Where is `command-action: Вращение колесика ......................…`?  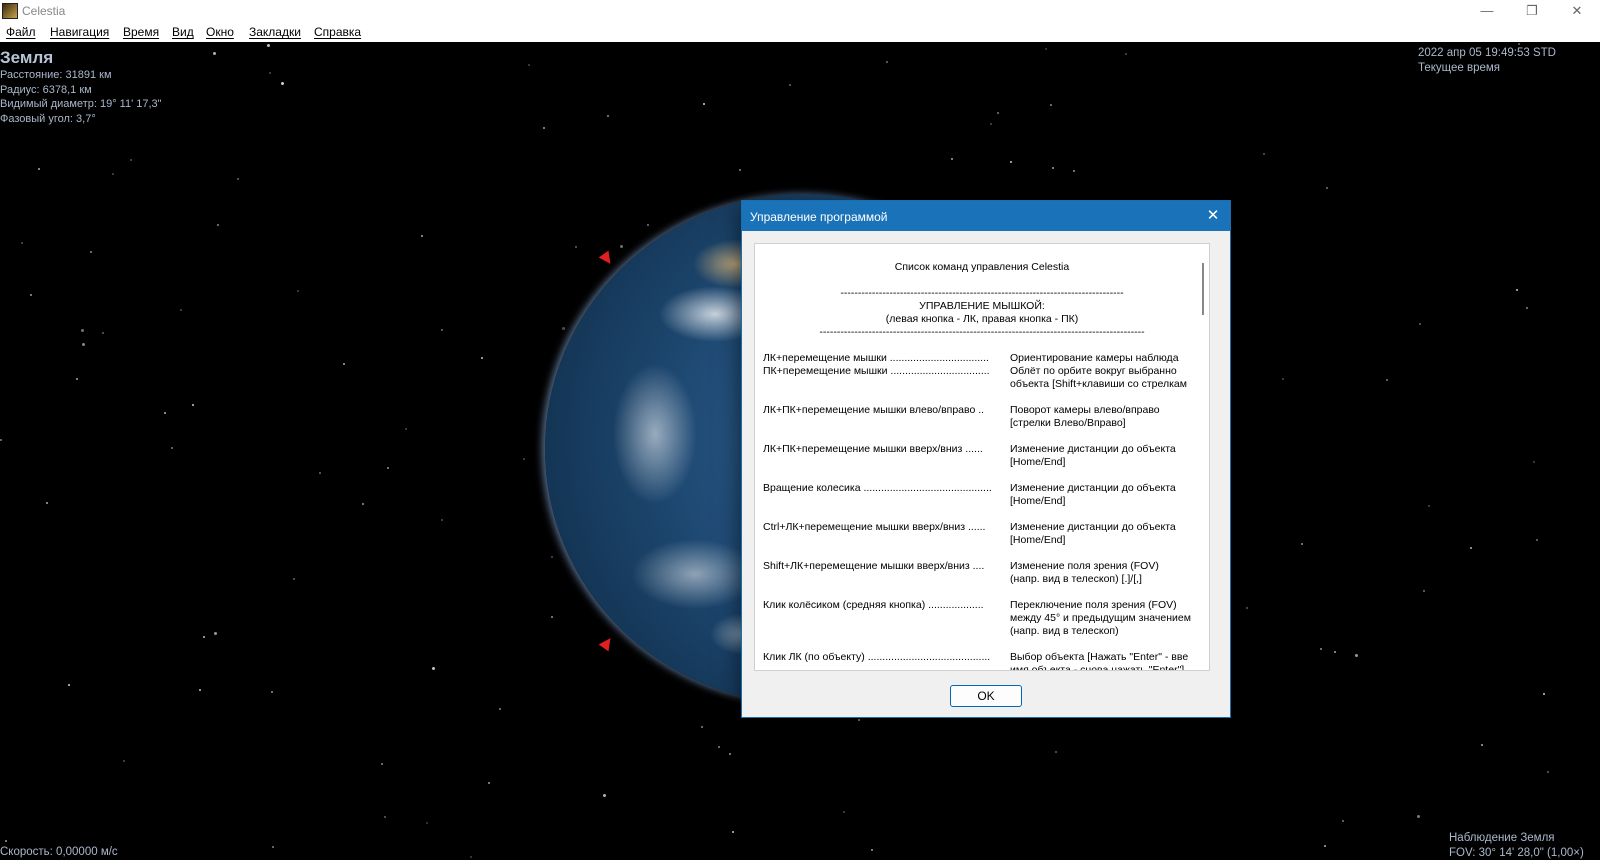
command-action: Вращение колесика ......................… is located at coordinates (877, 488).